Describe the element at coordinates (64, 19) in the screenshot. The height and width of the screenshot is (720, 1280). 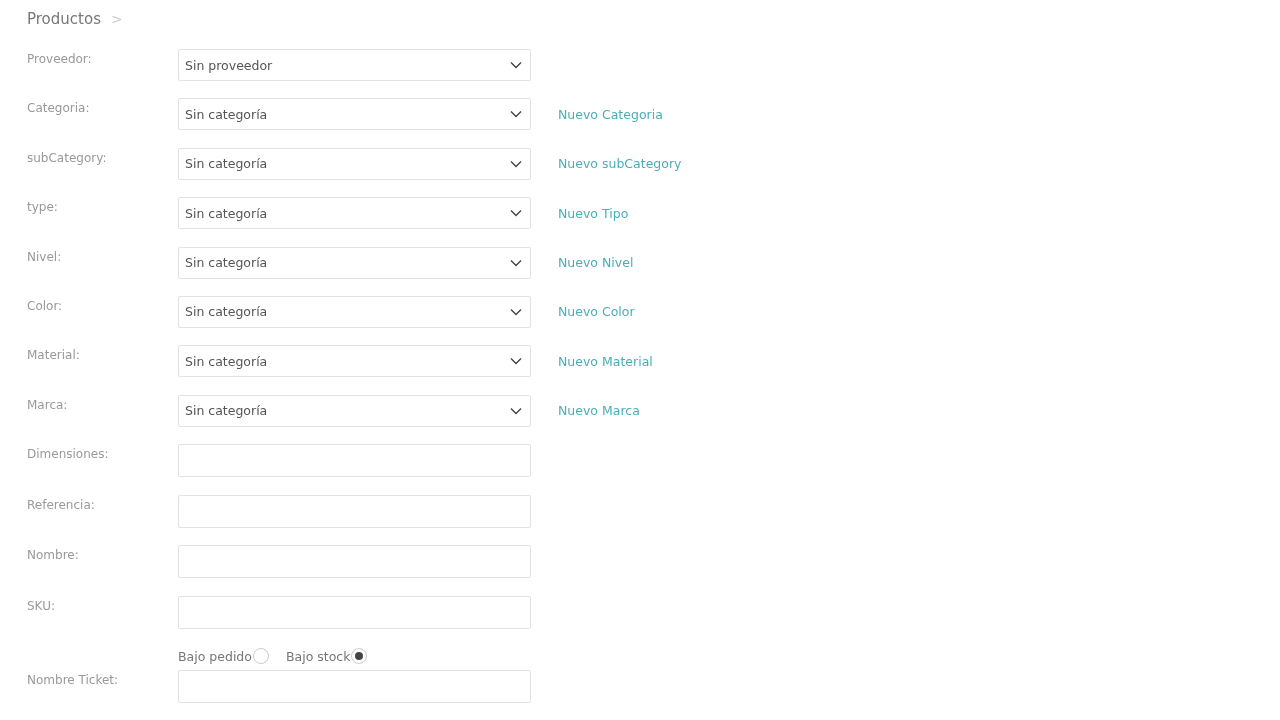
I see `page-title: Productos` at that location.